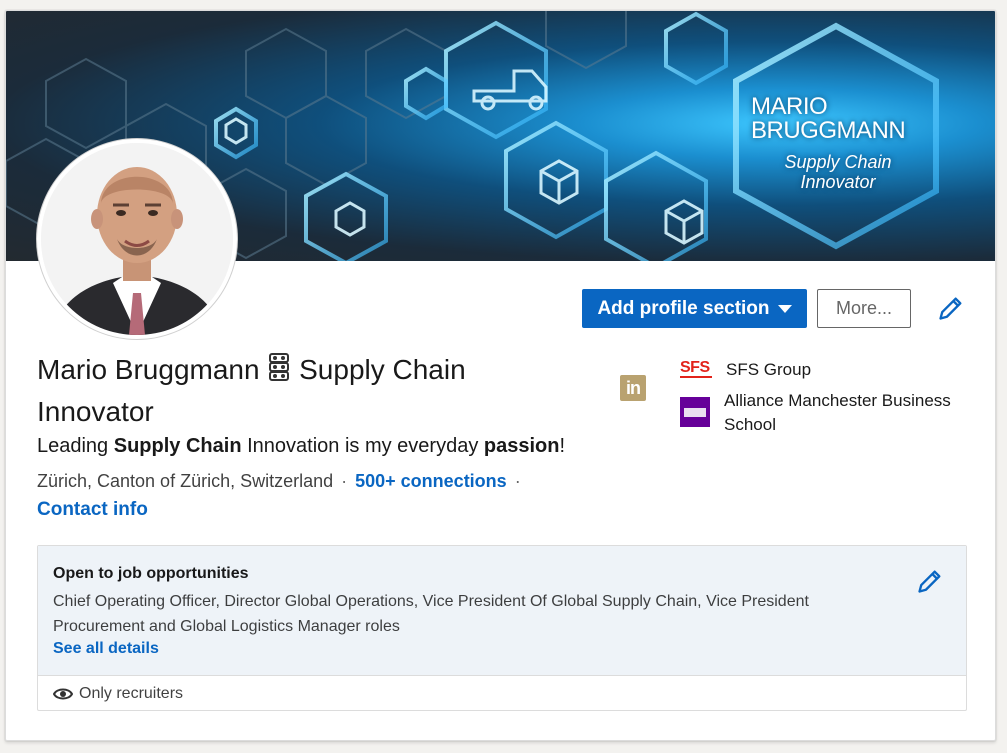 Image resolution: width=1007 pixels, height=753 pixels. Describe the element at coordinates (521, 446) in the screenshot. I see `headline-bold: passion` at that location.